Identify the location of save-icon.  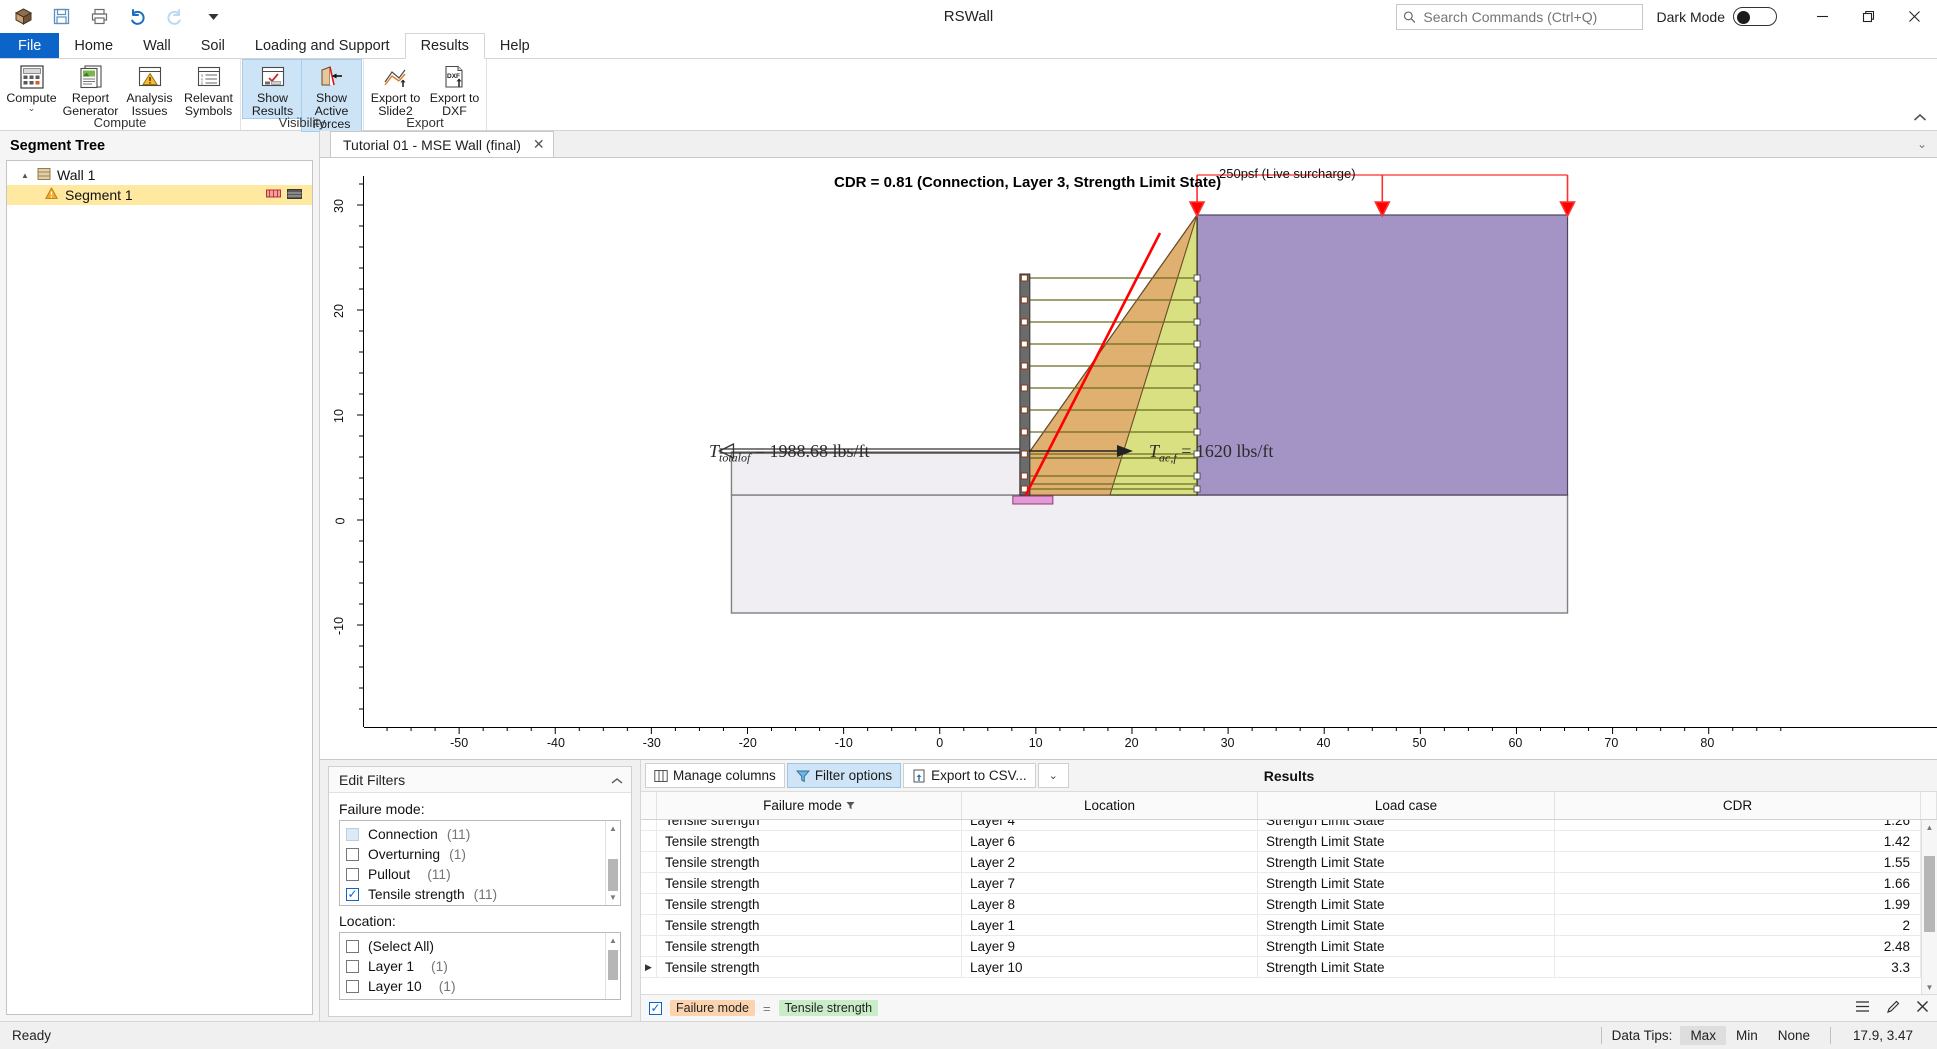
(61, 17).